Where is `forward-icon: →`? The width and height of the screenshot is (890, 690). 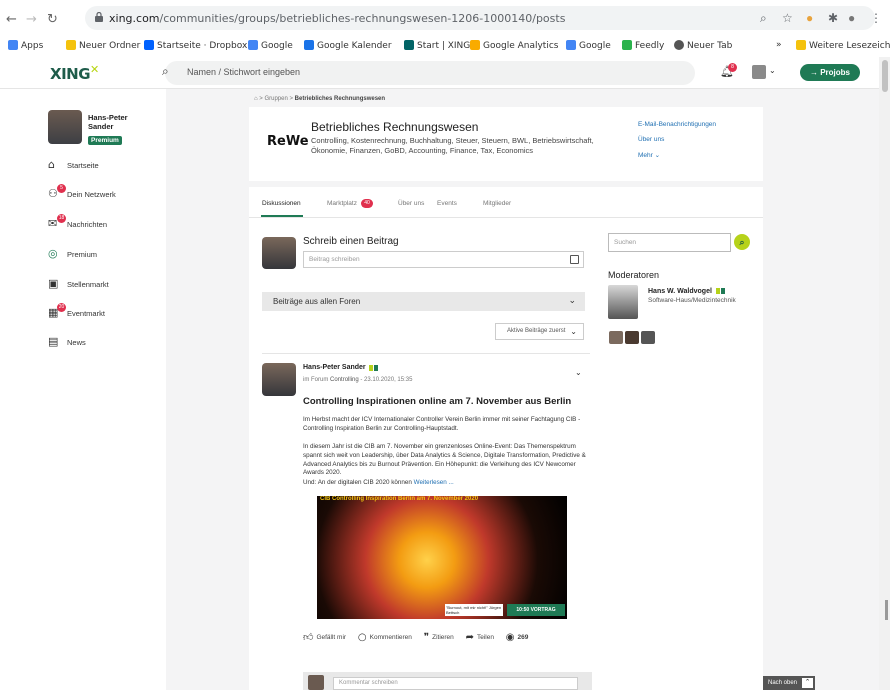
forward-icon: → is located at coordinates (31, 19).